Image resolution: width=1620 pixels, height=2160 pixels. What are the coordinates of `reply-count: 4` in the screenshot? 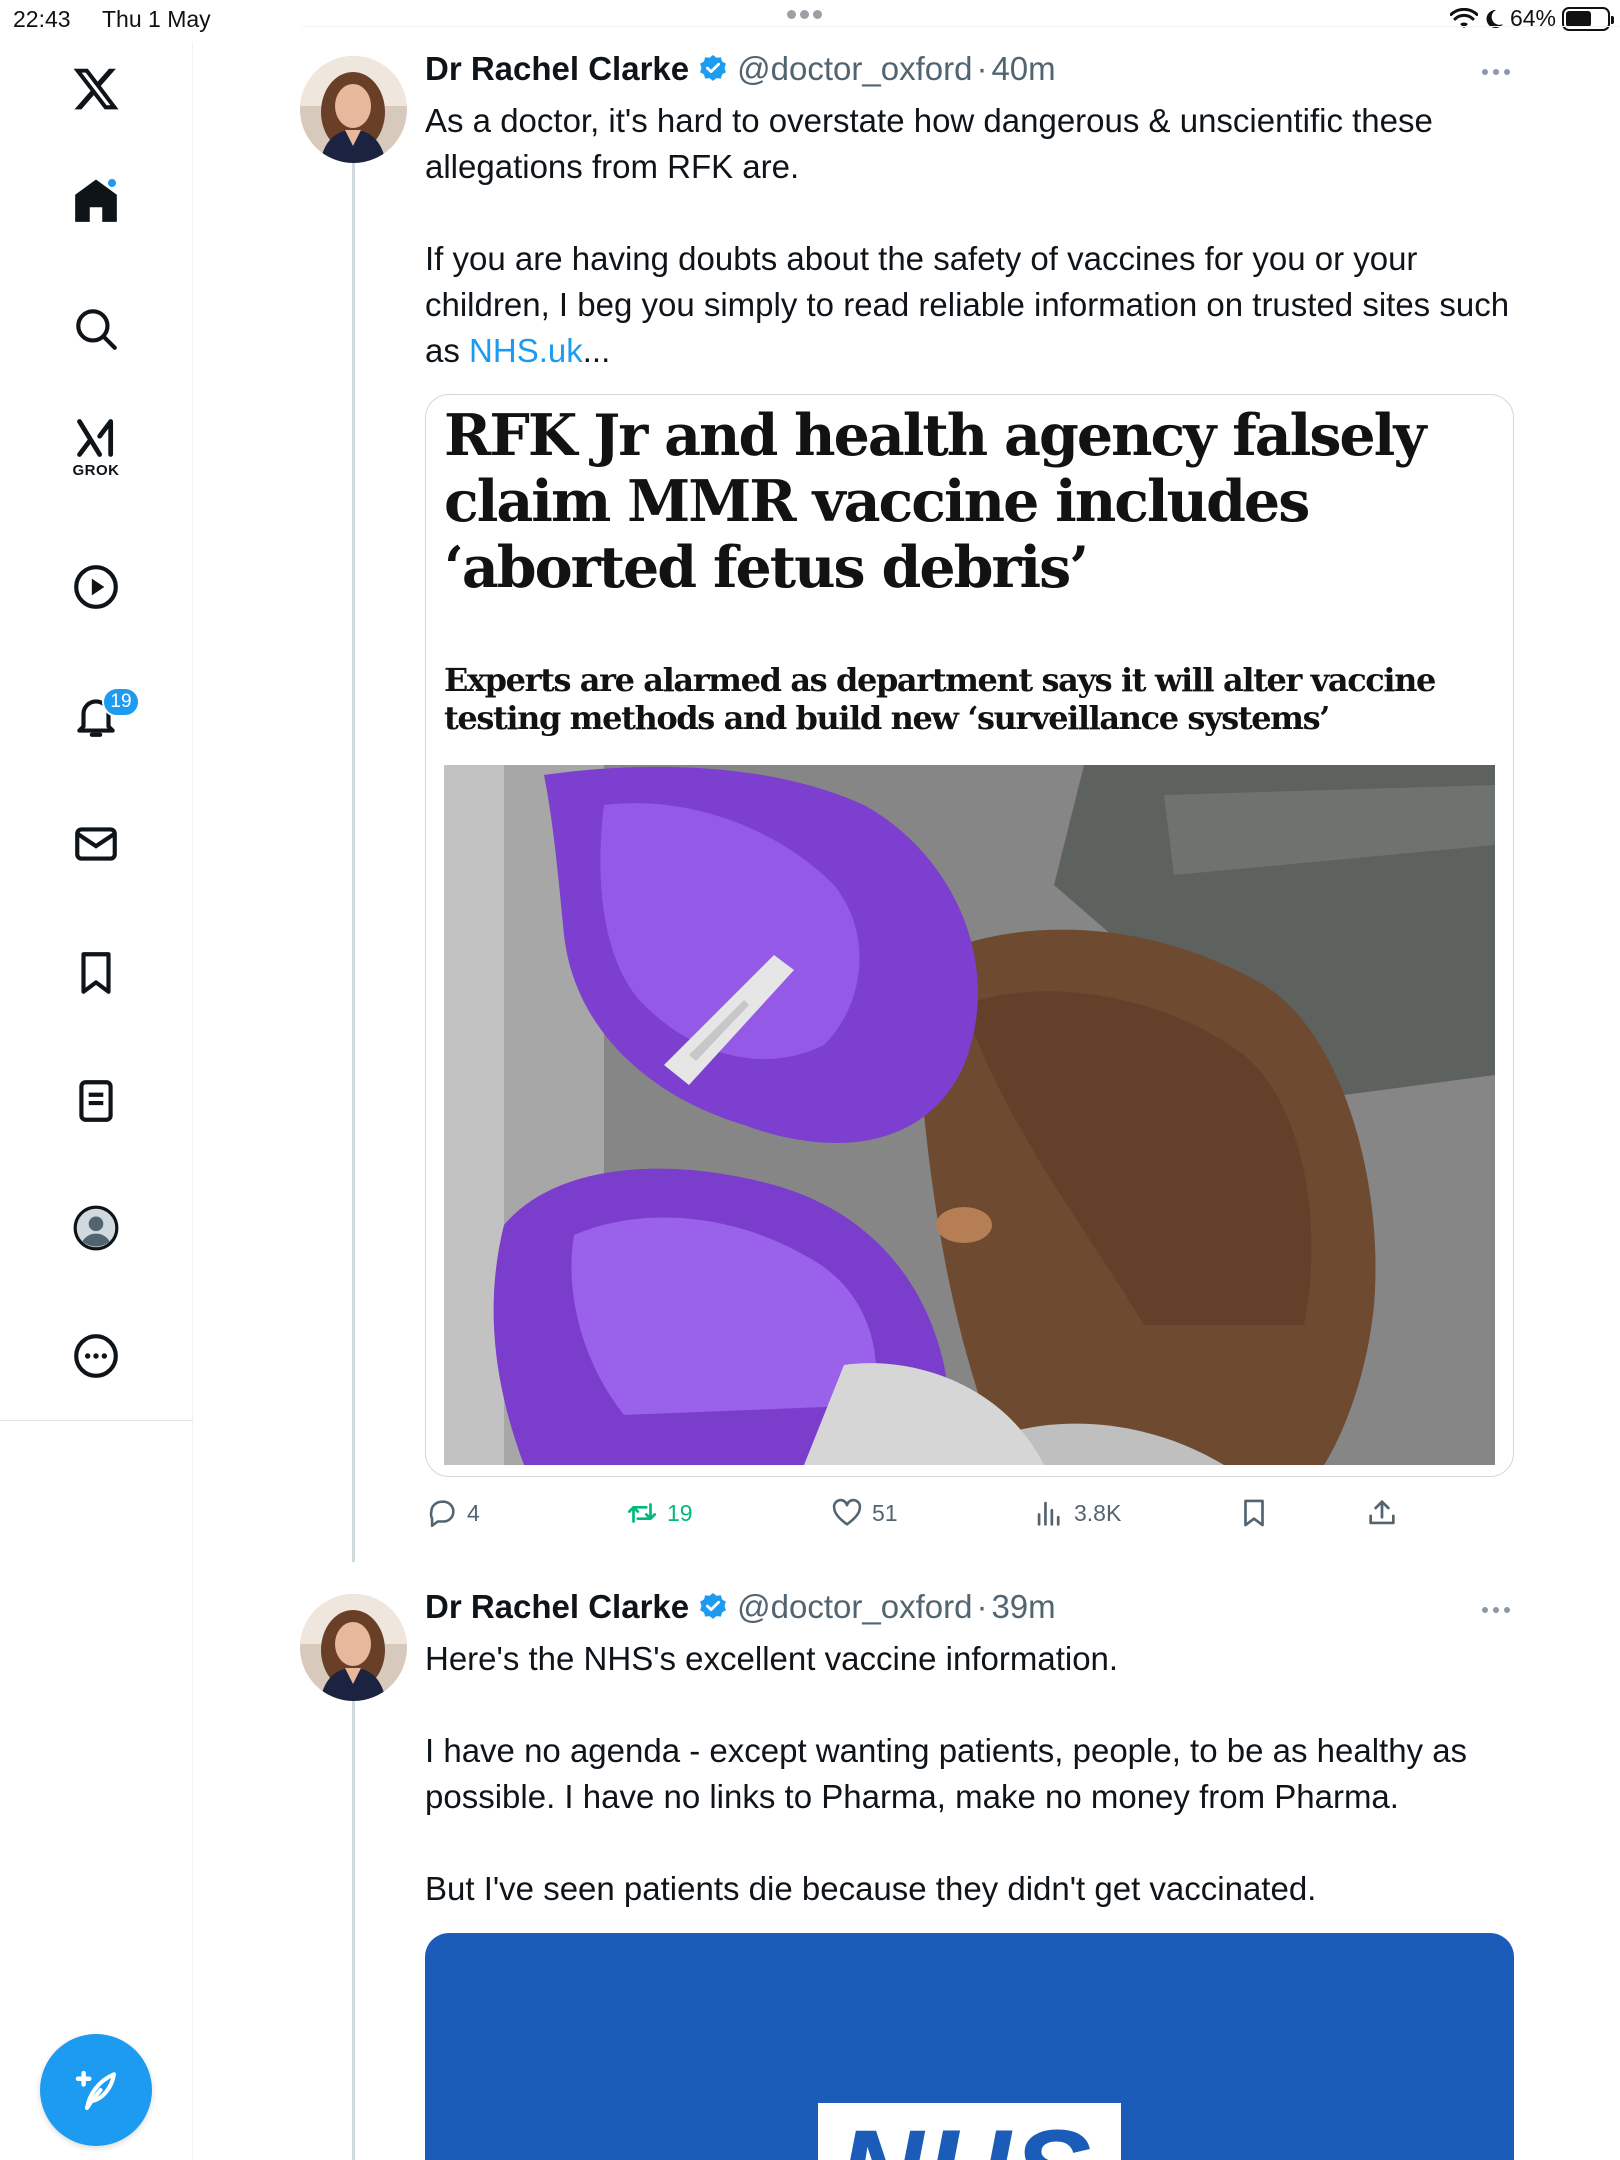 It's located at (473, 1512).